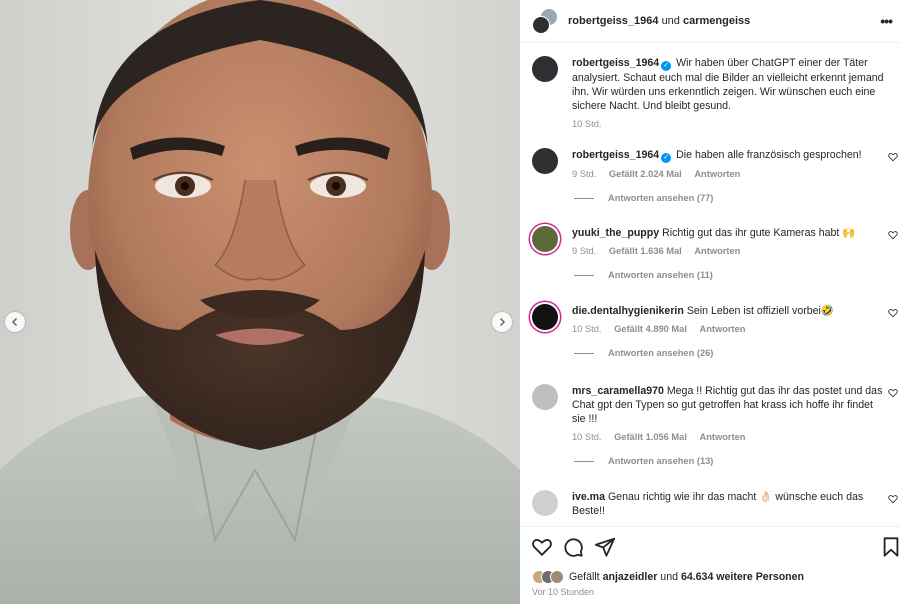  What do you see at coordinates (650, 437) in the screenshot?
I see `comment-likes: Gefällt 1.056 Mal` at bounding box center [650, 437].